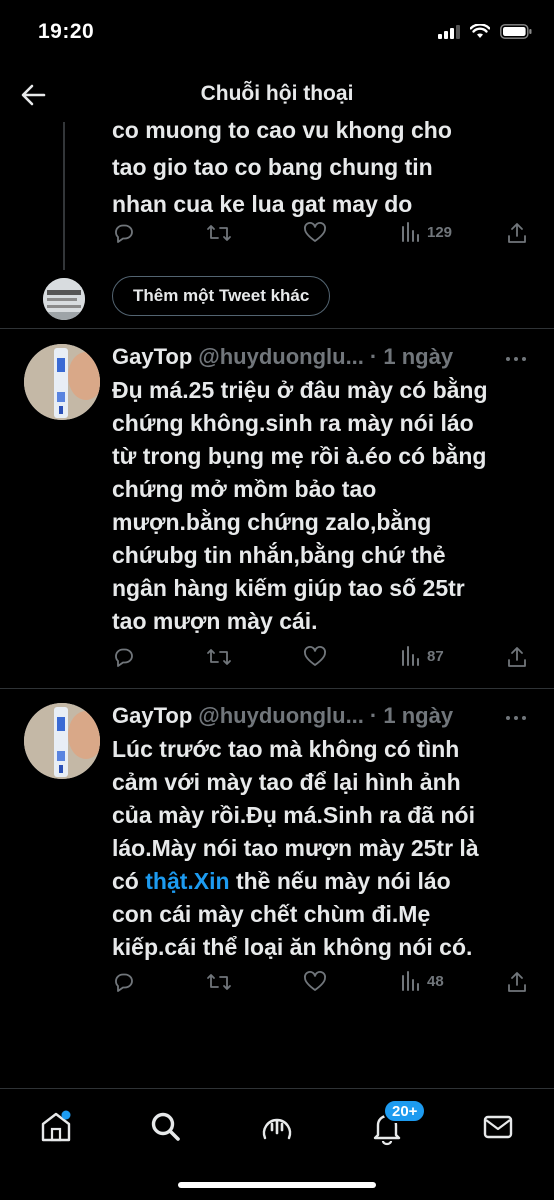  Describe the element at coordinates (244, 489) in the screenshot. I see `text-line: chứng mở mồm bảo tao` at that location.